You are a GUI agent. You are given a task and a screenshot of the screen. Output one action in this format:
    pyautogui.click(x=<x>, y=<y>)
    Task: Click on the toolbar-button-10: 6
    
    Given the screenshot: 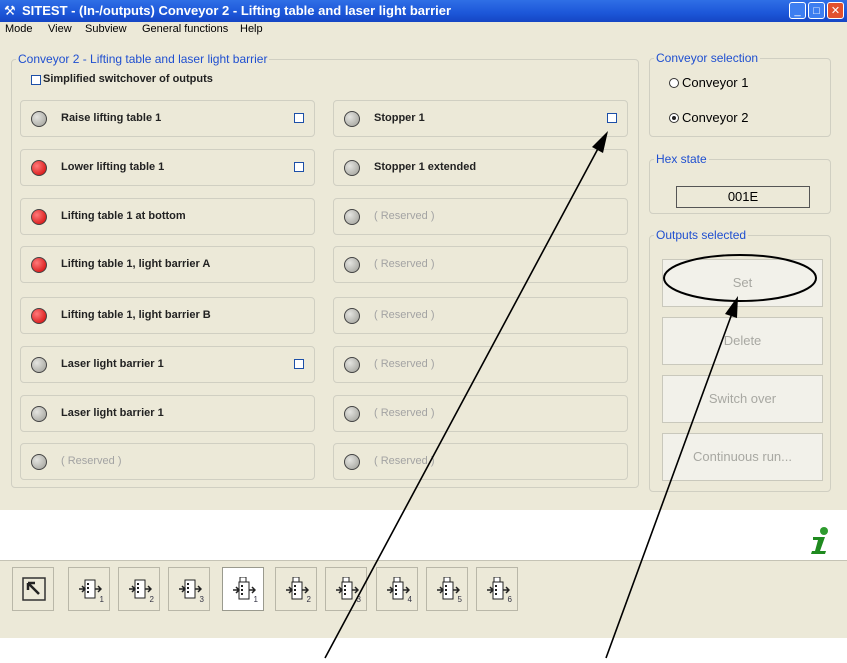 What is the action you would take?
    pyautogui.click(x=497, y=589)
    